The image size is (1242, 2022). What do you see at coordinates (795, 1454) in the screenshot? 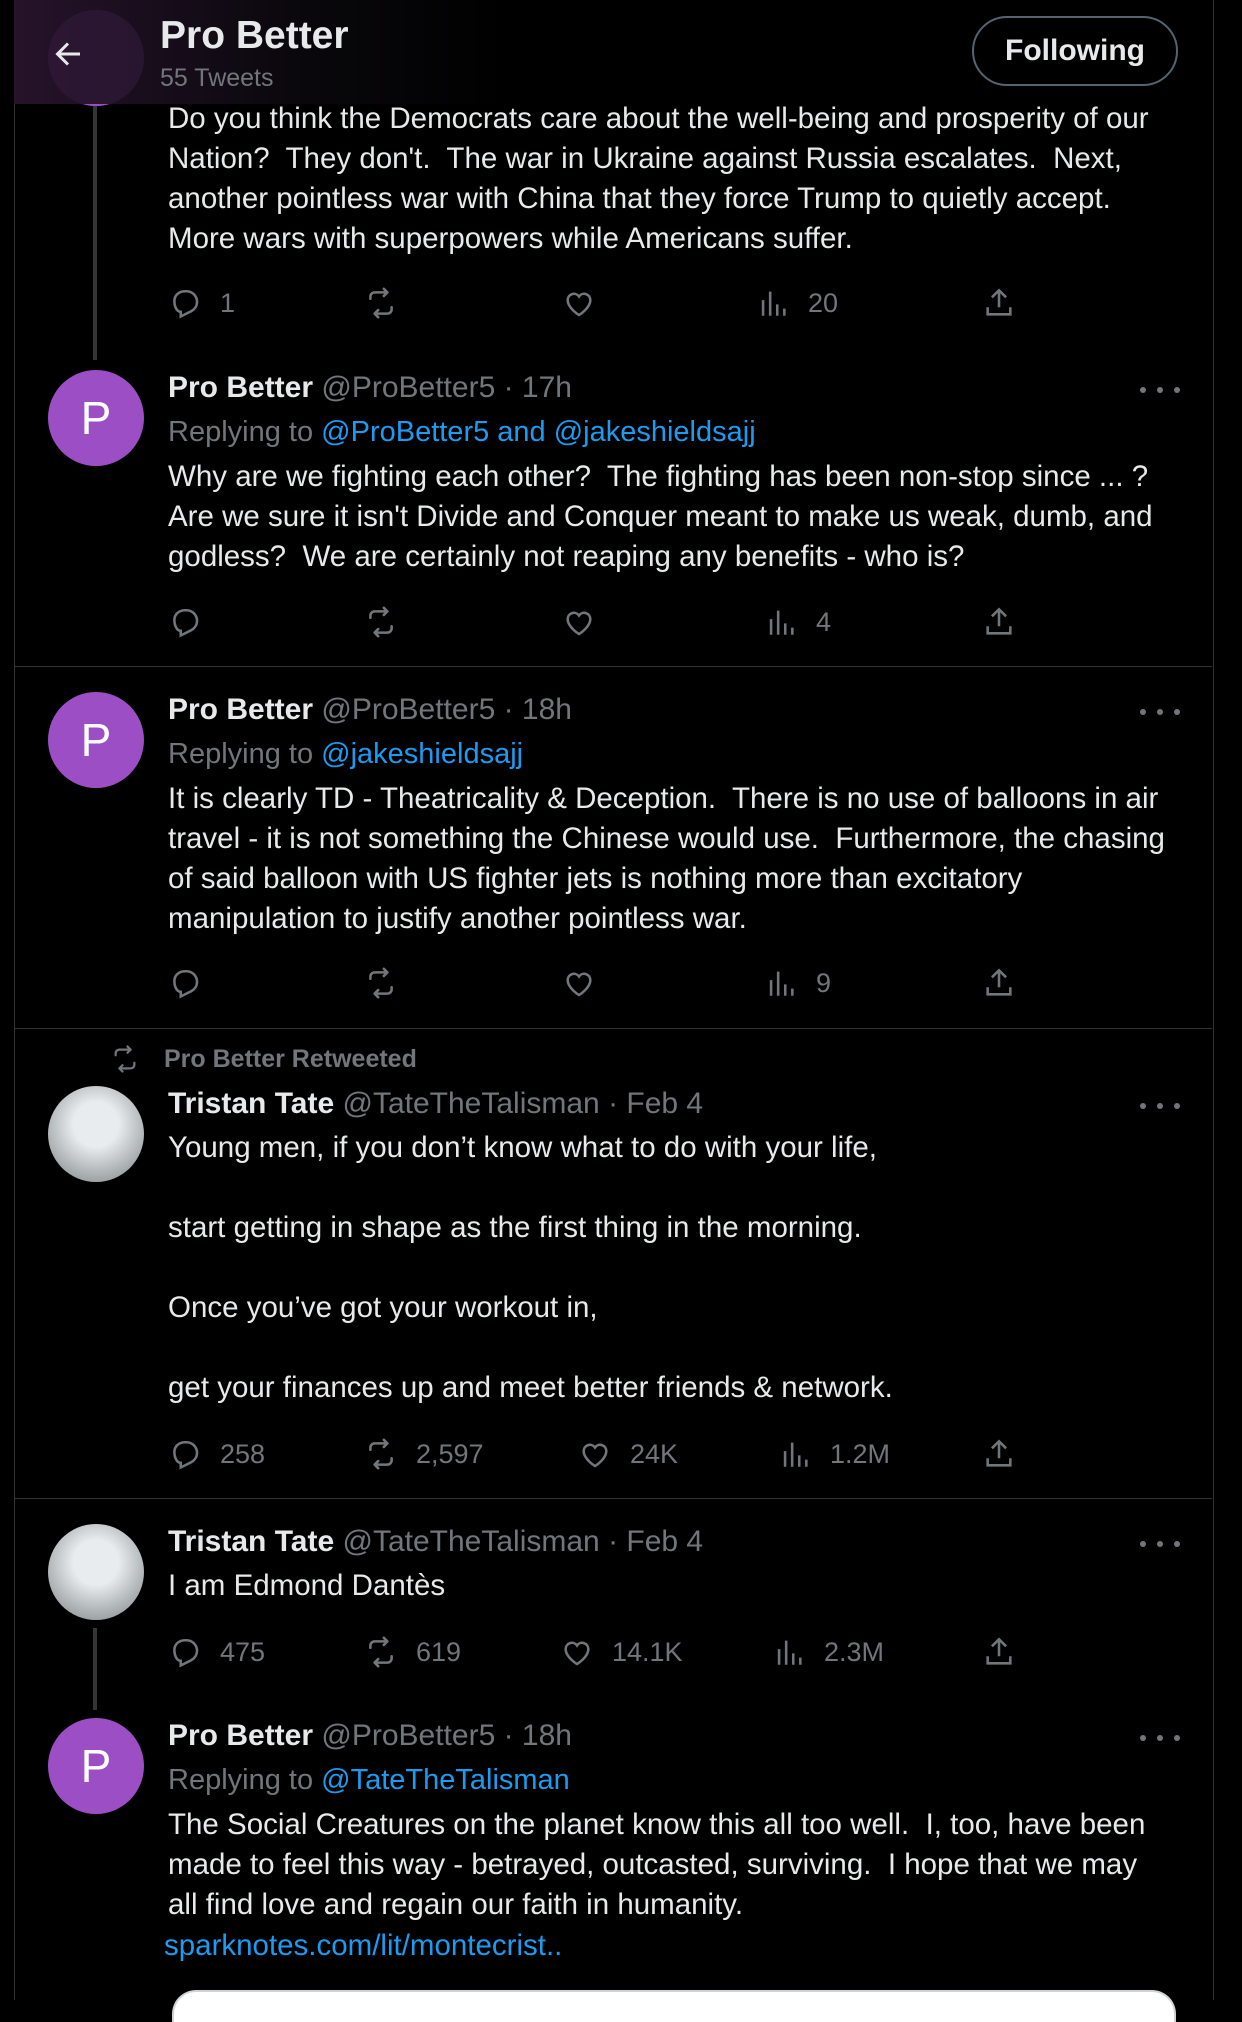
I see `views-chart-icon` at bounding box center [795, 1454].